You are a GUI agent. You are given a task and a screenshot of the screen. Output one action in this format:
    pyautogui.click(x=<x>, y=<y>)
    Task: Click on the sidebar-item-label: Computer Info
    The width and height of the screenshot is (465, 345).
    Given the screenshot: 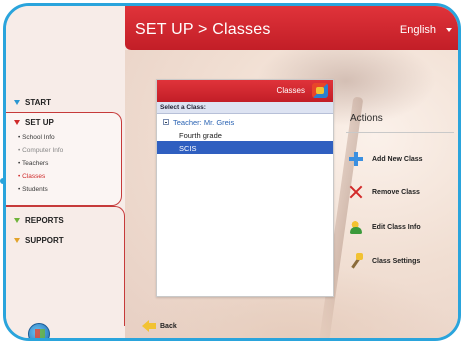 What is the action you would take?
    pyautogui.click(x=43, y=150)
    